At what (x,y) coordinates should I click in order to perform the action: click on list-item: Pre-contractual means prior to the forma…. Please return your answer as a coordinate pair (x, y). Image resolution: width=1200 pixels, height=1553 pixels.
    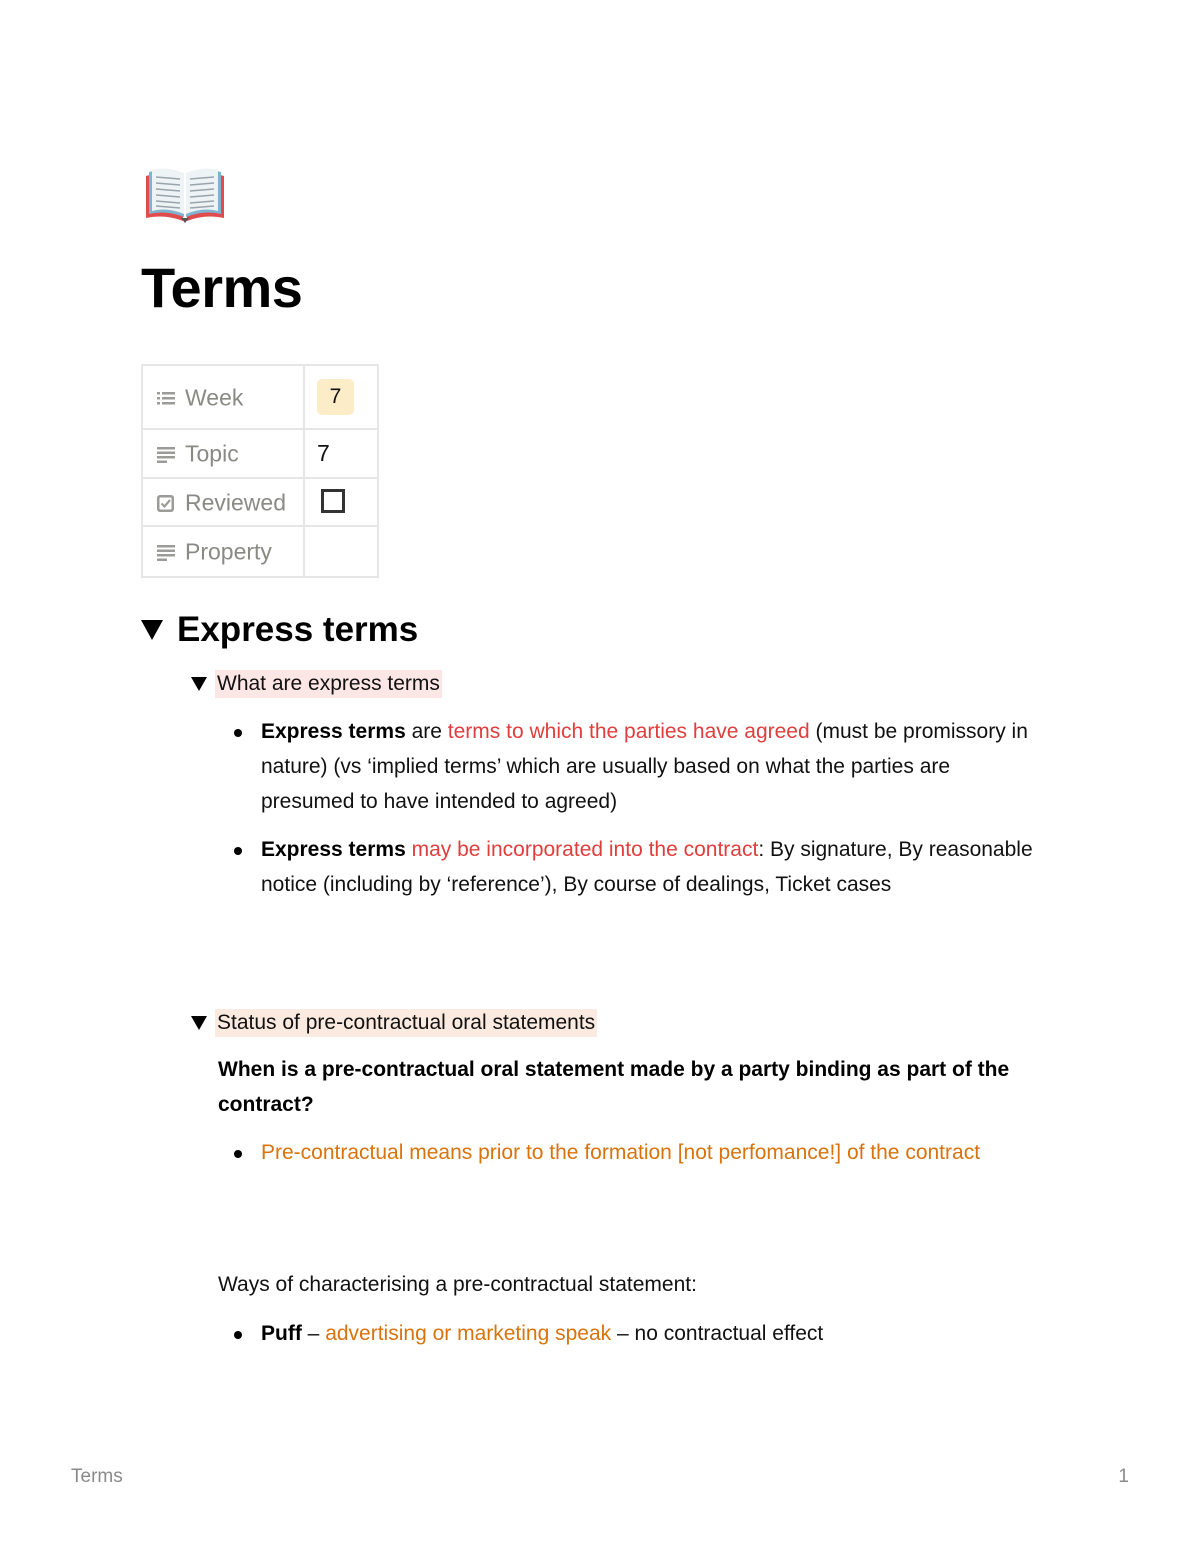
    Looking at the image, I should click on (634, 1152).